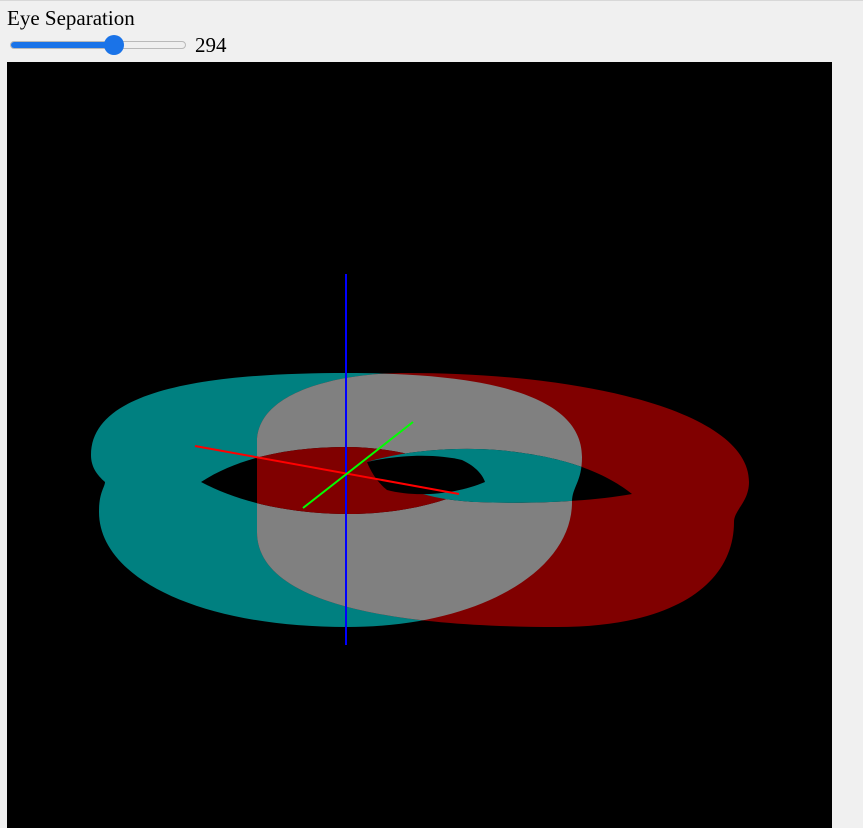 The width and height of the screenshot is (863, 828). Describe the element at coordinates (211, 45) in the screenshot. I see `eye-separation-value: 294` at that location.